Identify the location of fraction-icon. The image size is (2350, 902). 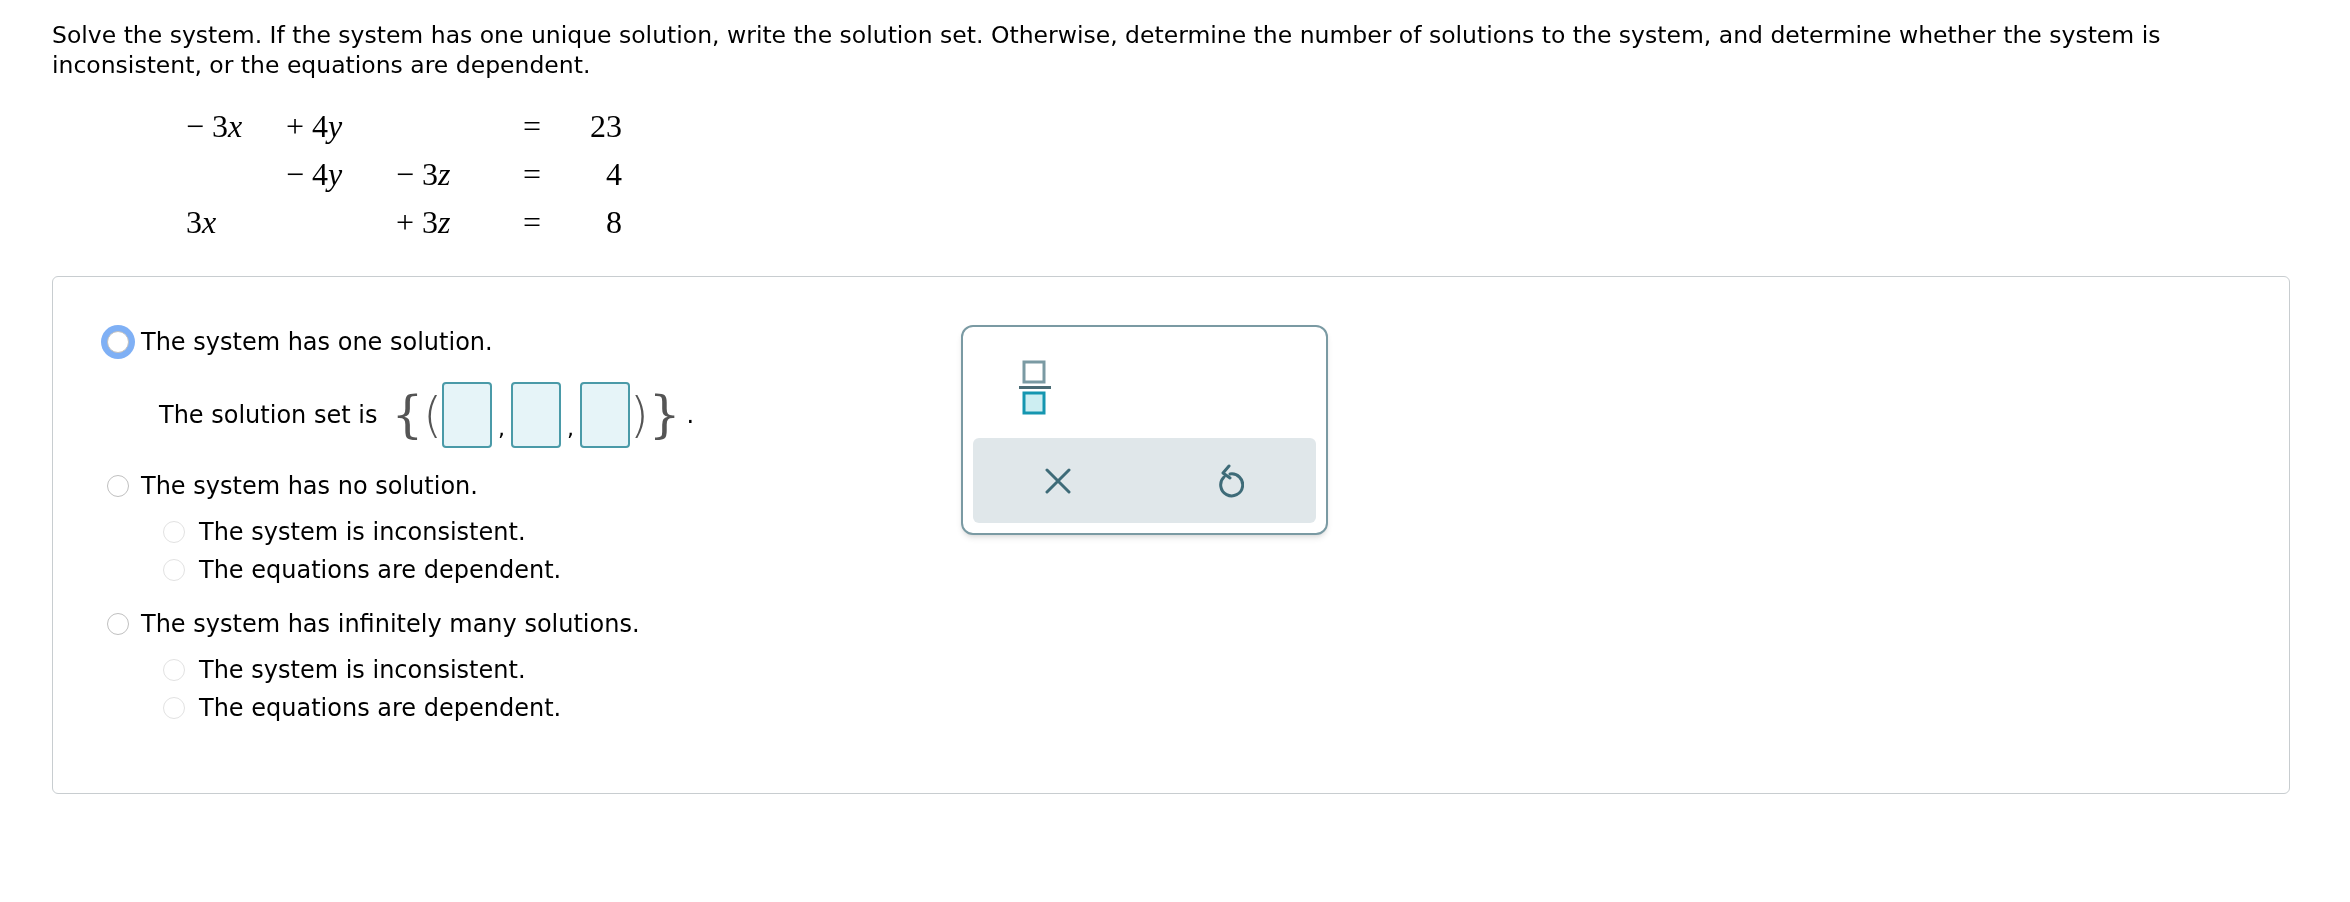
(1035, 387).